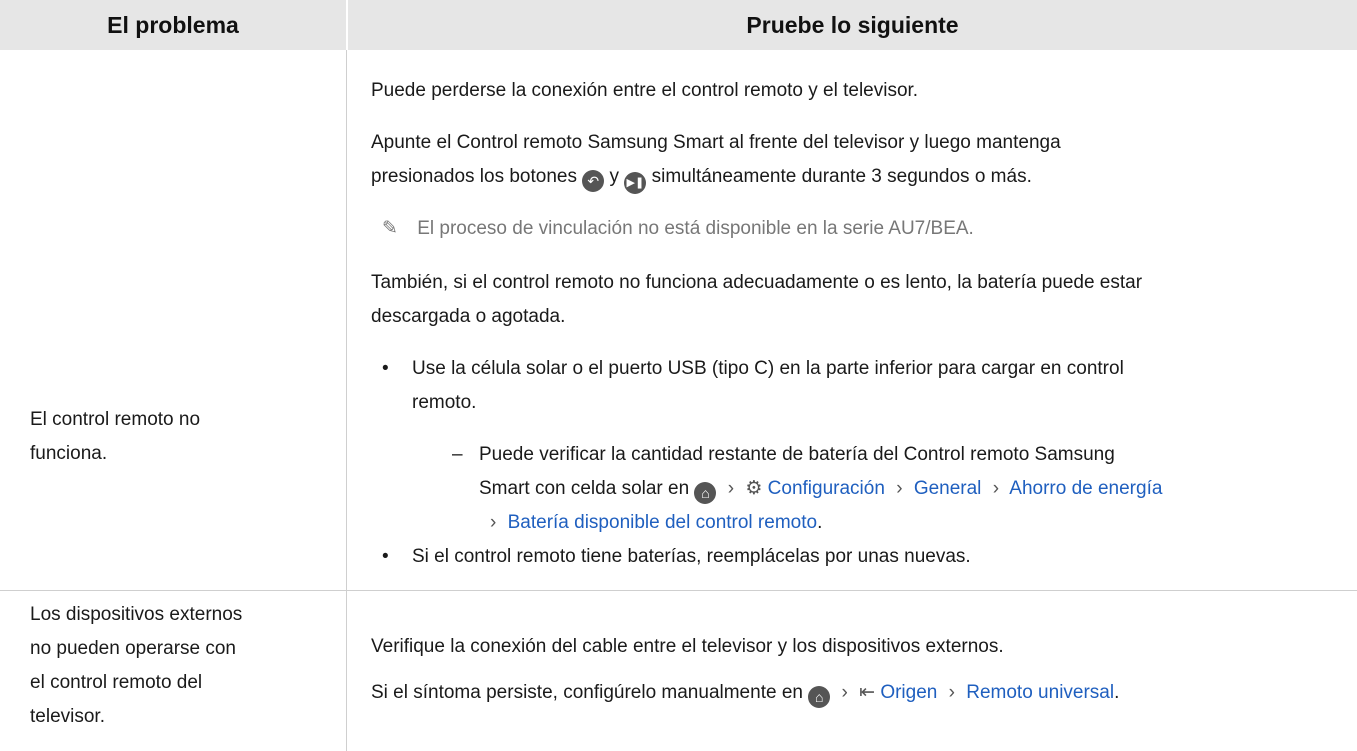  Describe the element at coordinates (826, 488) in the screenshot. I see `menu-settings-link: Configuración` at that location.